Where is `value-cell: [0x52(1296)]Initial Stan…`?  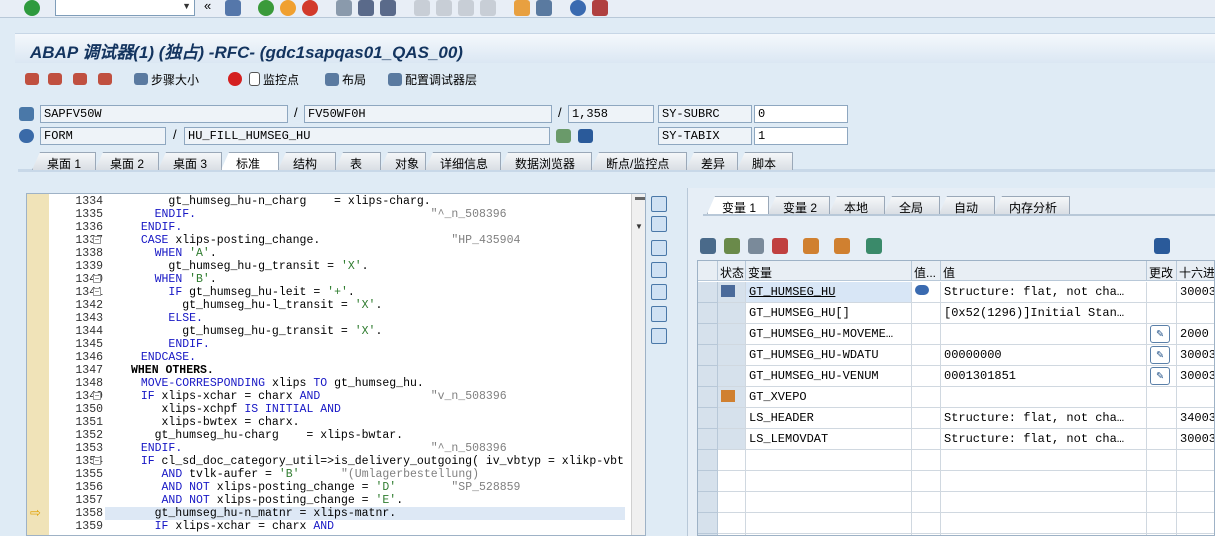
value-cell: [0x52(1296)]Initial Stan… is located at coordinates (1044, 313).